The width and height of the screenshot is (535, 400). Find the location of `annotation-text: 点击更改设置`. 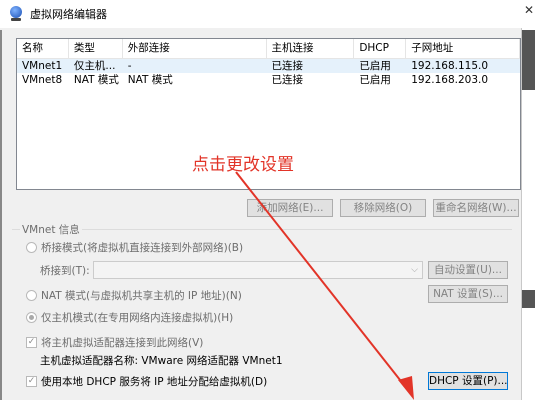

annotation-text: 点击更改设置 is located at coordinates (243, 165).